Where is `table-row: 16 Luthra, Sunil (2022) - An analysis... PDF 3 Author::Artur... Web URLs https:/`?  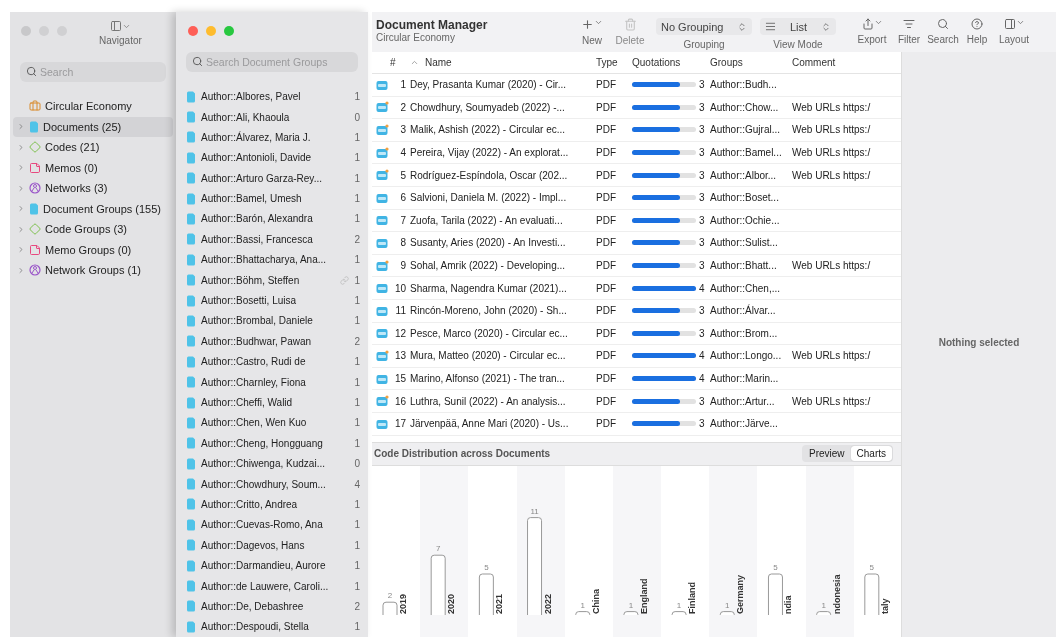 table-row: 16 Luthra, Sunil (2022) - An analysis... PDF 3 Author::Artur... Web URLs https:/ is located at coordinates (636, 401).